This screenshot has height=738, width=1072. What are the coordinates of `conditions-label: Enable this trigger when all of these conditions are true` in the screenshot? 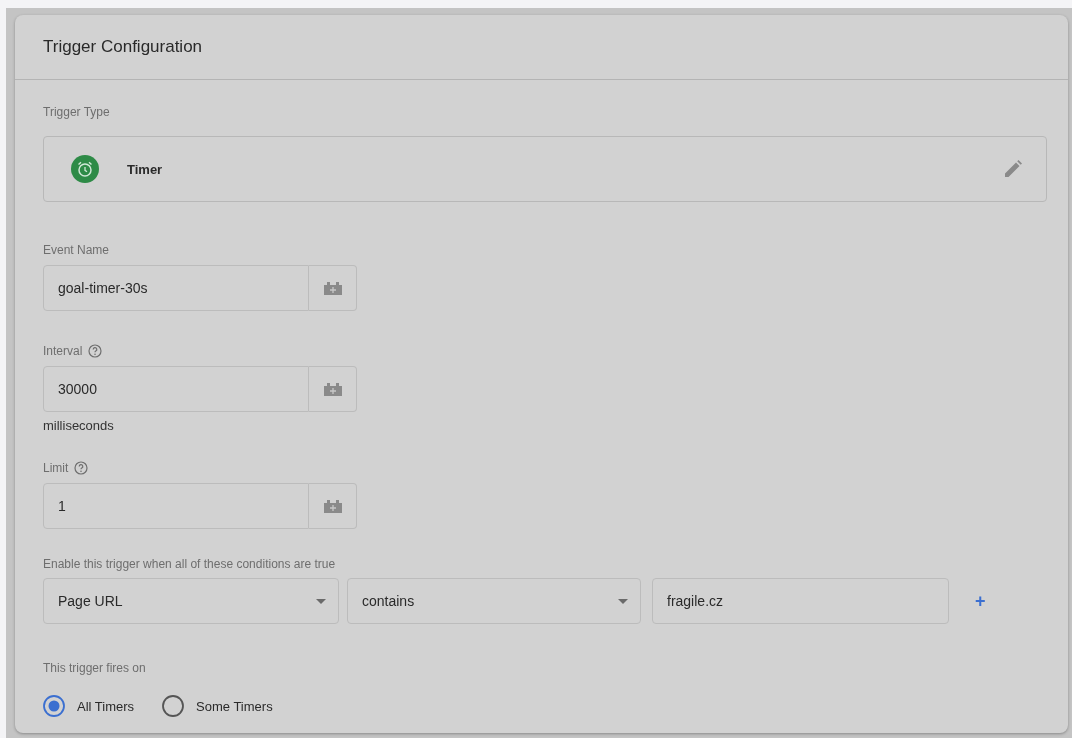 It's located at (189, 564).